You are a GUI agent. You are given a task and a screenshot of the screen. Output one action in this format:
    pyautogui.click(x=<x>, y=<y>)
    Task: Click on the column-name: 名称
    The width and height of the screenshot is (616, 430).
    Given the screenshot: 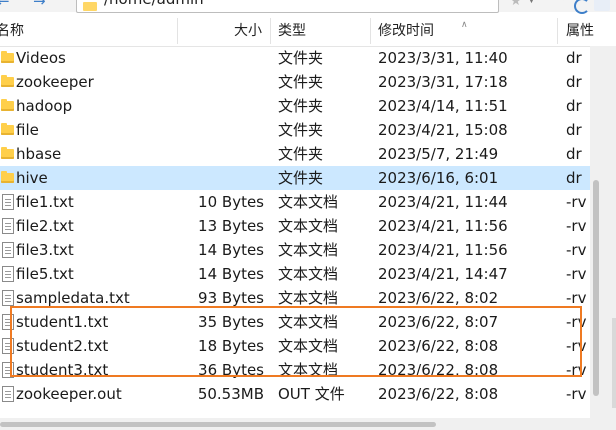 What is the action you would take?
    pyautogui.click(x=12, y=30)
    